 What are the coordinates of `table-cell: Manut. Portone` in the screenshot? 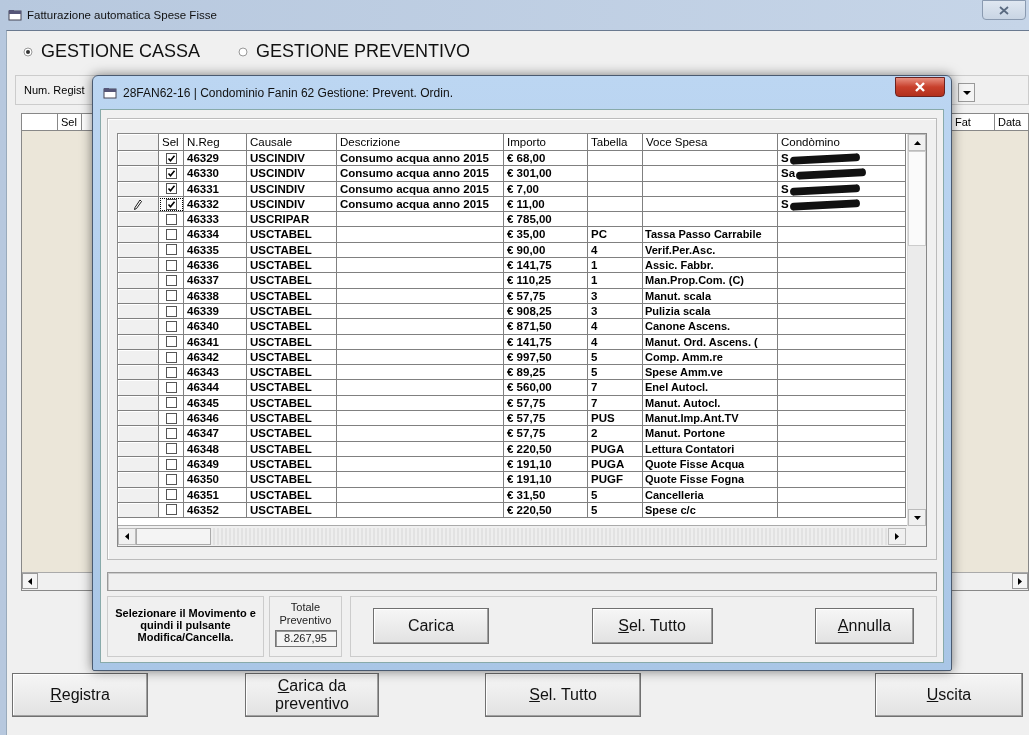 It's located at (710, 434).